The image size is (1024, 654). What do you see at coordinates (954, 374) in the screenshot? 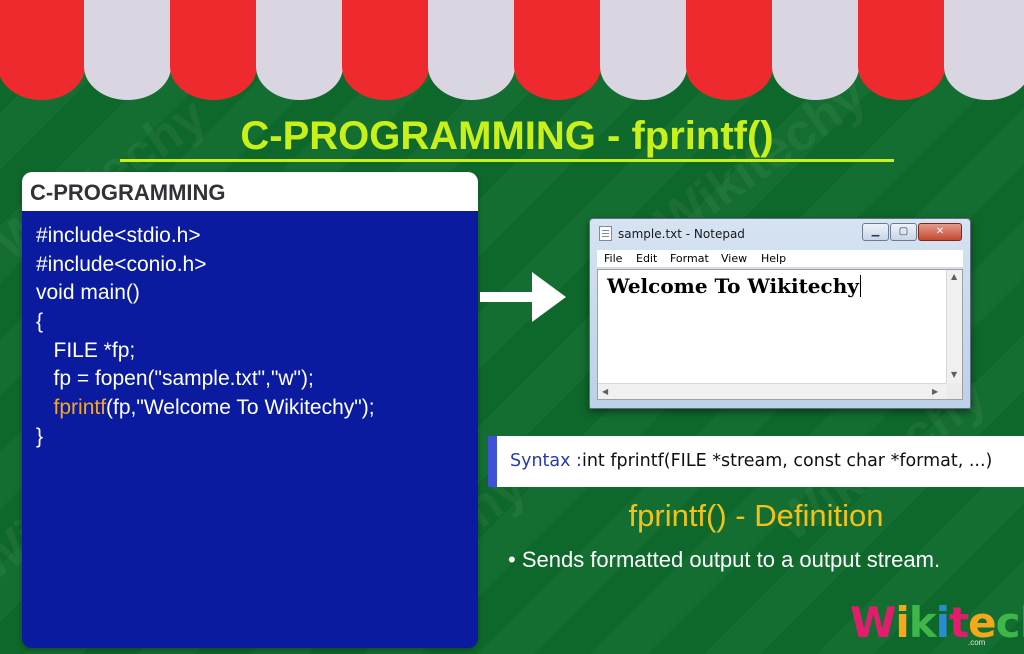
I see `scroll-down-icon: ▼` at bounding box center [954, 374].